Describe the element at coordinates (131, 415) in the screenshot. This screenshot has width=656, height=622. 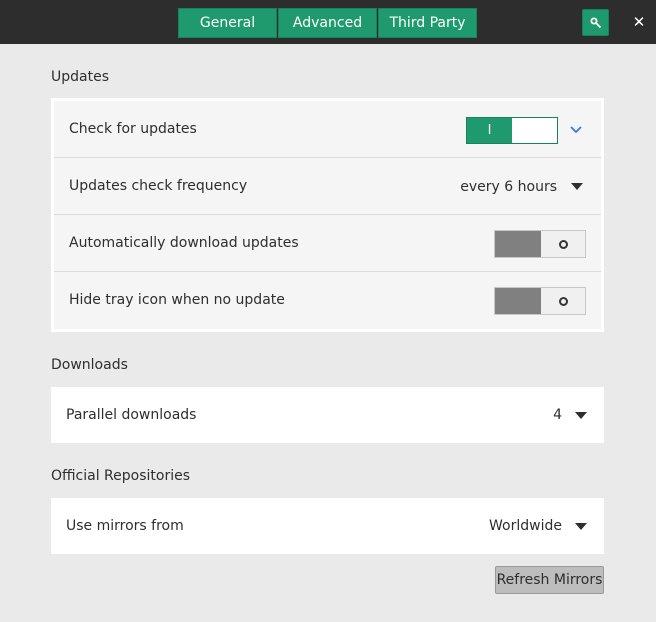
I see `parallel-downloads-label: Parallel downloads` at that location.